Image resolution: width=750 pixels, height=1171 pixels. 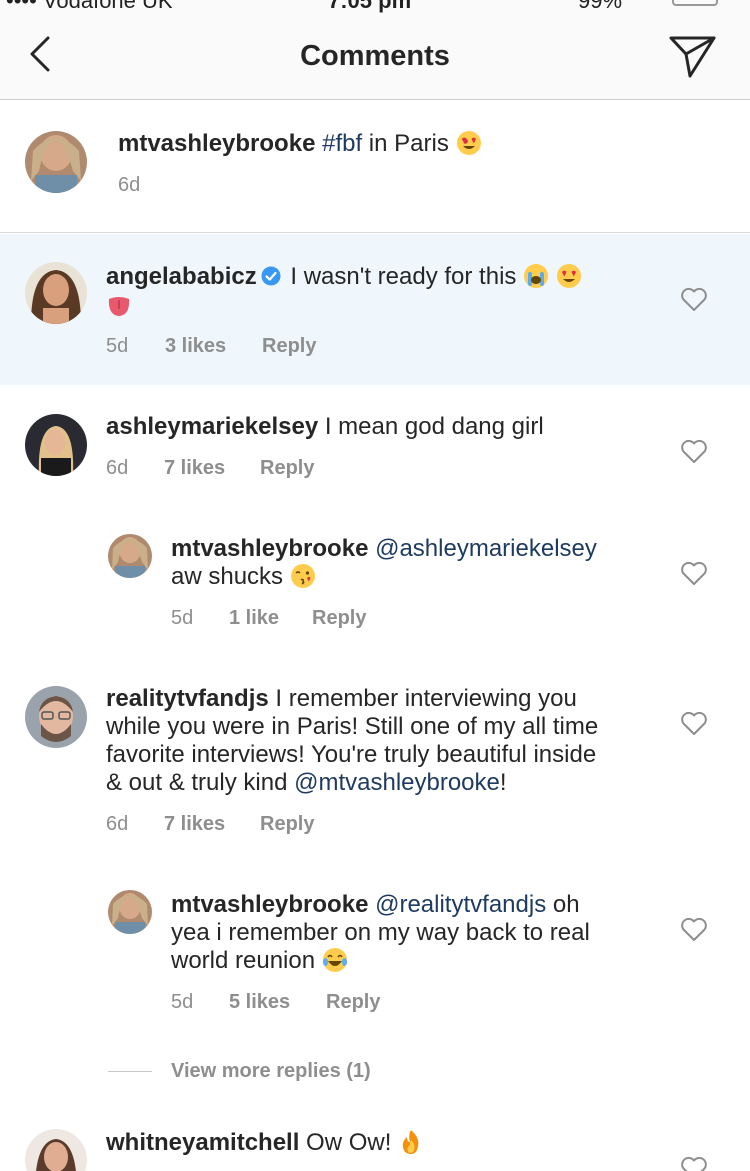 What do you see at coordinates (334, 960) in the screenshot?
I see `tears-of-joy-emoji-icon` at bounding box center [334, 960].